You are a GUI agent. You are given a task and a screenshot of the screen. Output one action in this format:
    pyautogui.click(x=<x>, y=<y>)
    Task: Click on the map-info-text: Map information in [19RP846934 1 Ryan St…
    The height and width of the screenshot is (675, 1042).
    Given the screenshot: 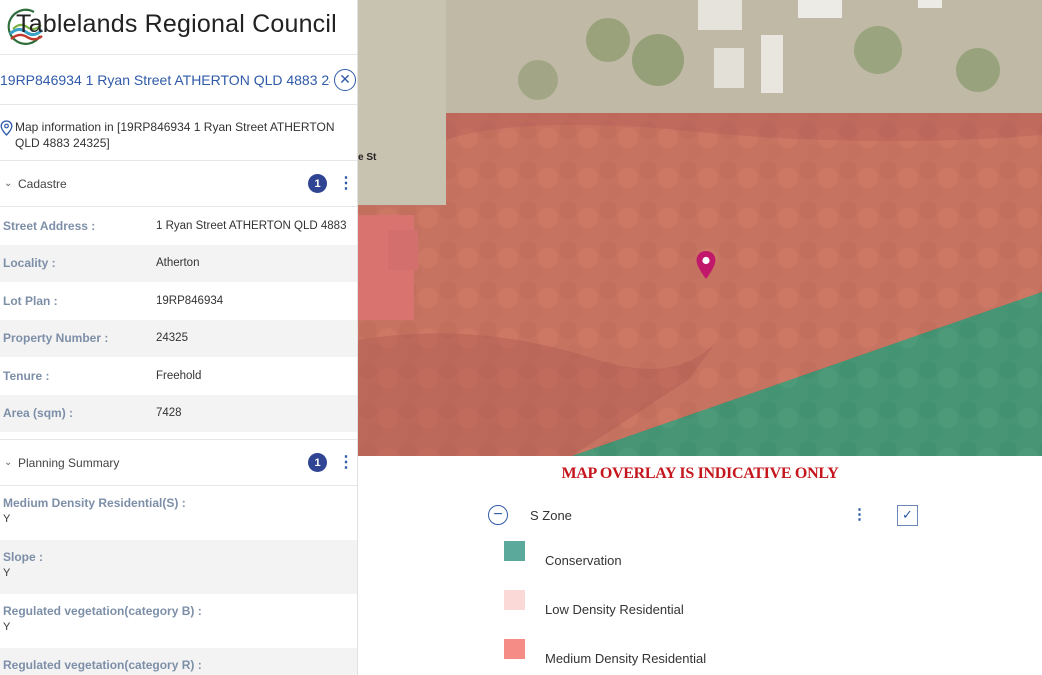 What is the action you would take?
    pyautogui.click(x=175, y=135)
    